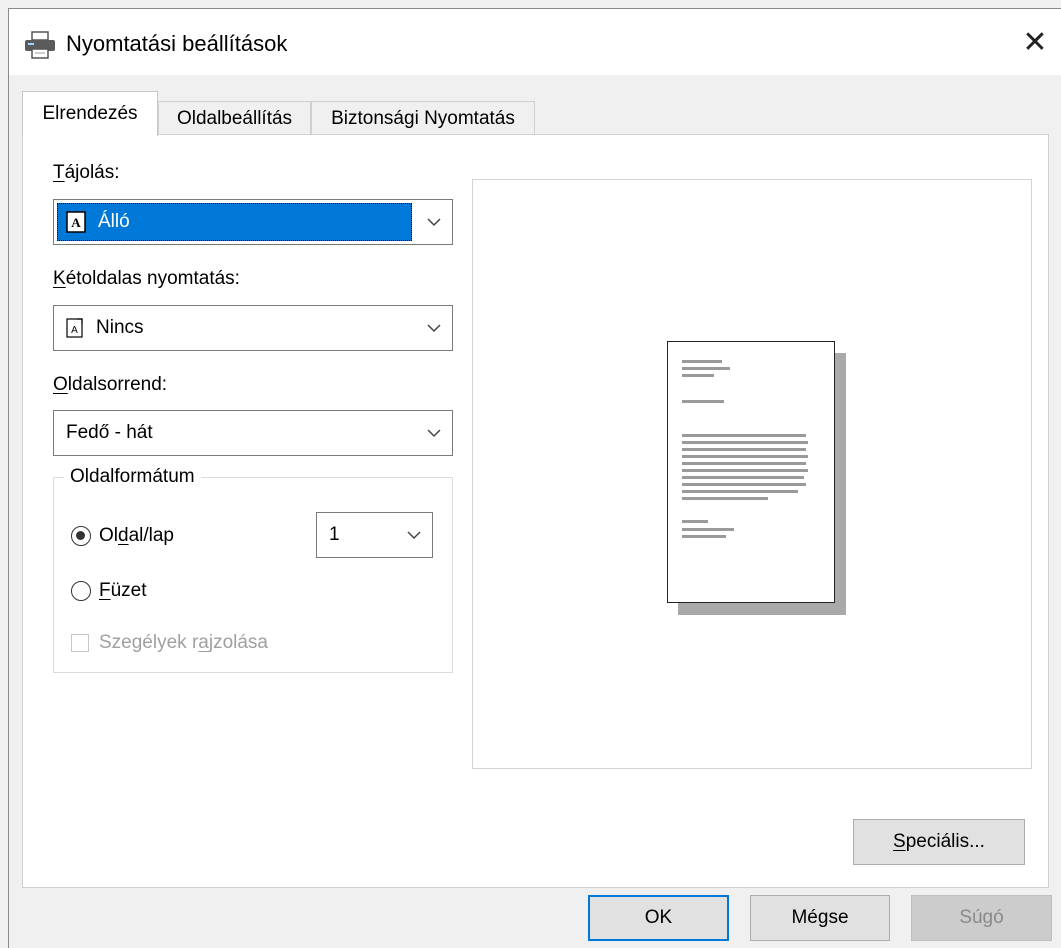  I want to click on portrait-page-icon: A, so click(76, 222).